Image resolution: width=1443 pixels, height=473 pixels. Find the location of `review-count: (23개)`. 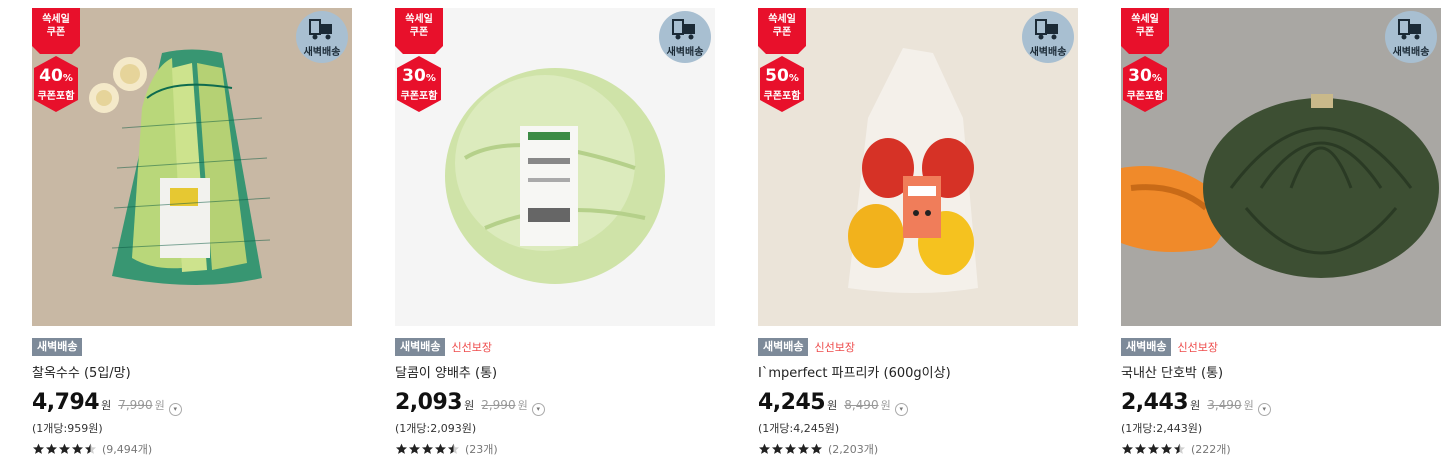

review-count: (23개) is located at coordinates (481, 449).